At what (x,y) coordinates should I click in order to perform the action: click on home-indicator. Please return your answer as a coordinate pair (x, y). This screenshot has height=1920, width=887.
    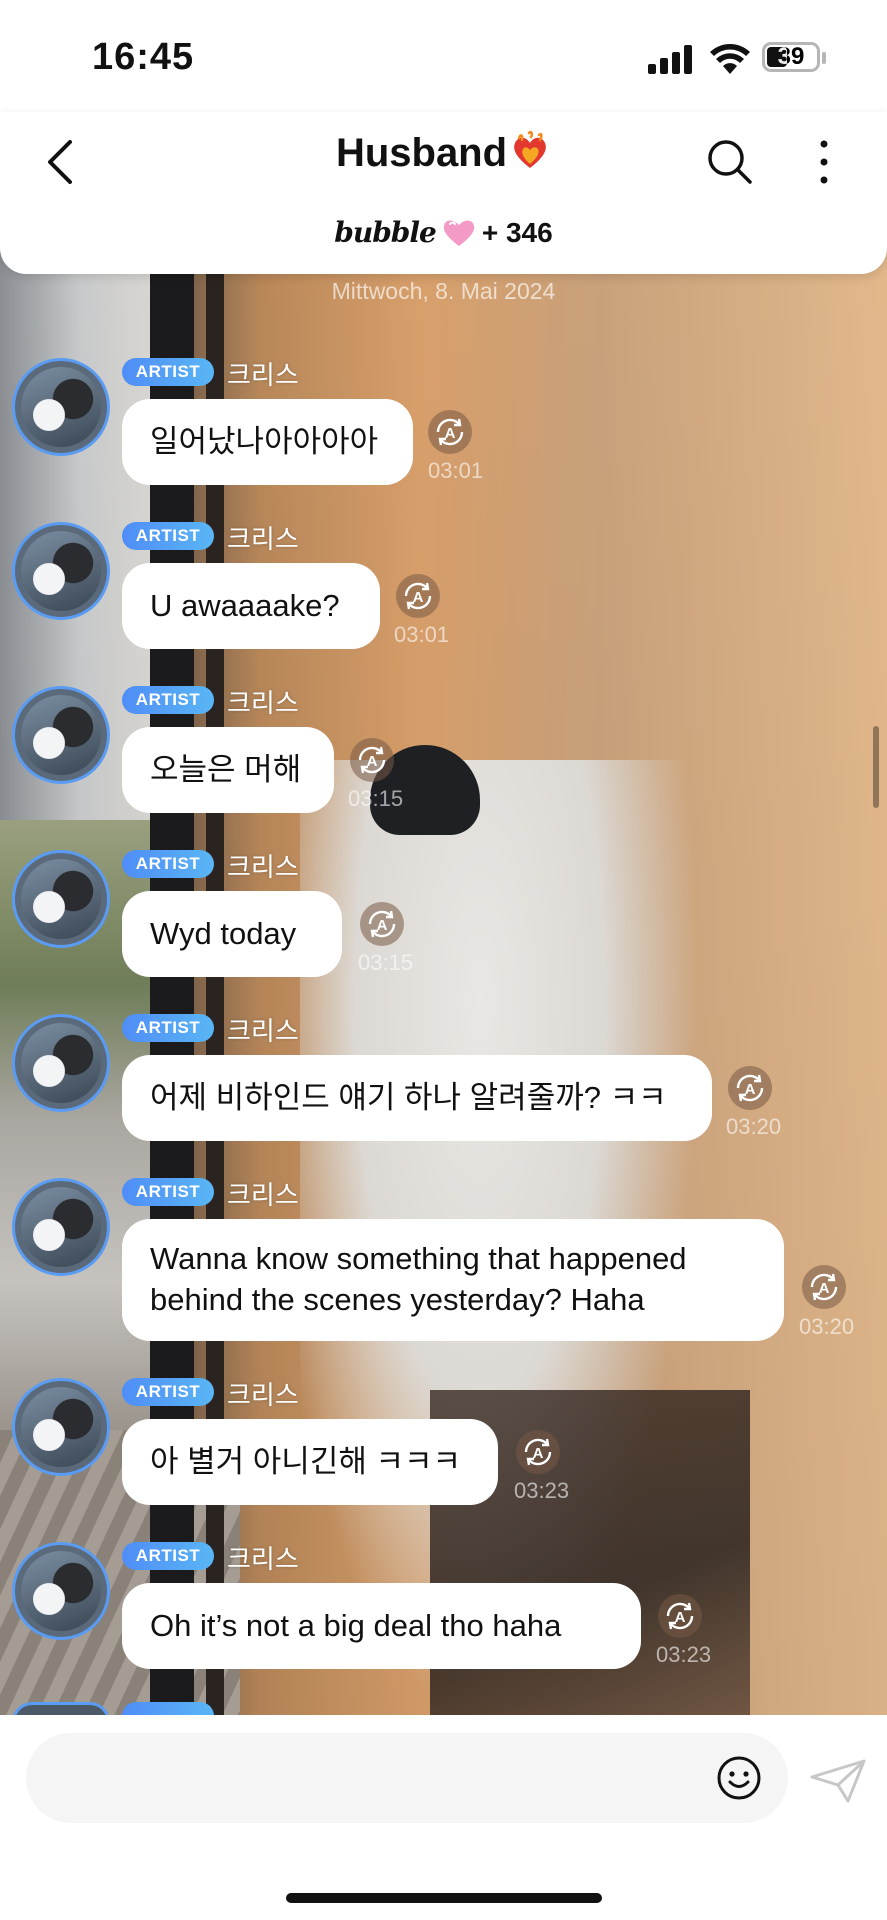
    Looking at the image, I should click on (444, 1898).